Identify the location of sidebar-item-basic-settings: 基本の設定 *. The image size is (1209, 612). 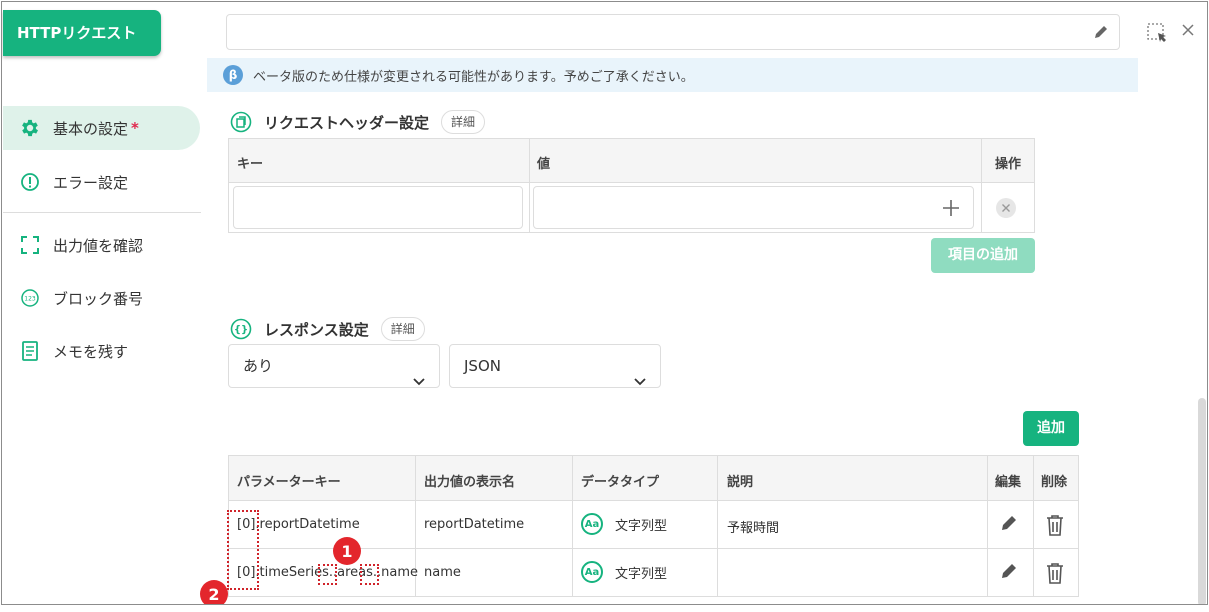
(101, 128).